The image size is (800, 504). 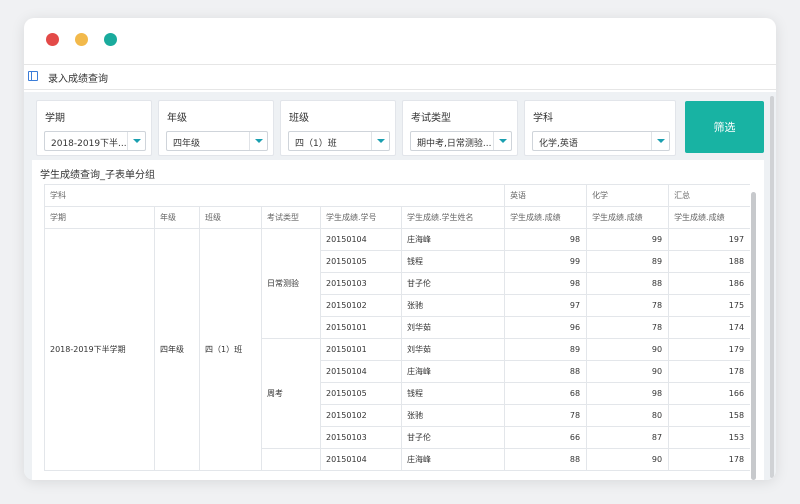 I want to click on cell-exam-type: 周考, so click(x=291, y=393).